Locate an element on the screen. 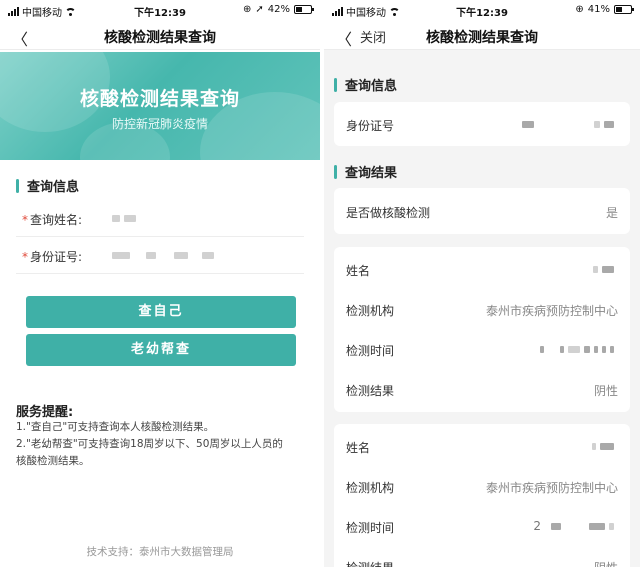 This screenshot has width=640, height=567. tested-label: 是否做核酸检测 is located at coordinates (388, 213).